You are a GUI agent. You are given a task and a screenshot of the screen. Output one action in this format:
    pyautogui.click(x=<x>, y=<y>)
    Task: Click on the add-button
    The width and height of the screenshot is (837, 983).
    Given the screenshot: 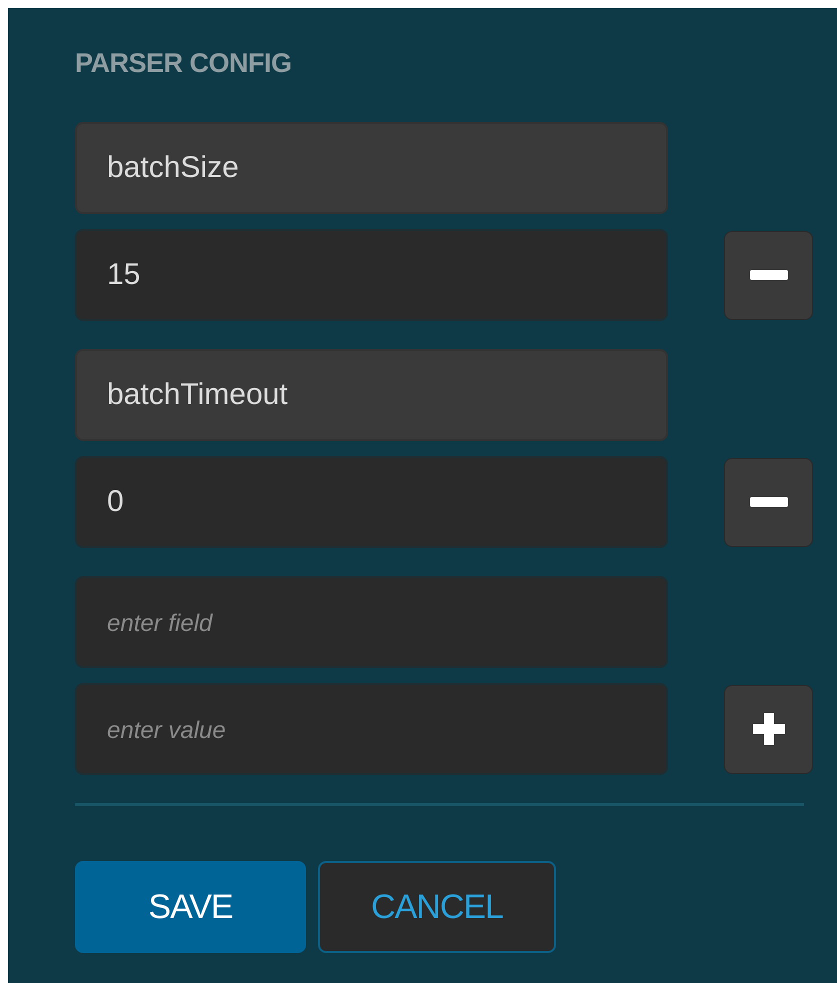 What is the action you would take?
    pyautogui.click(x=768, y=729)
    